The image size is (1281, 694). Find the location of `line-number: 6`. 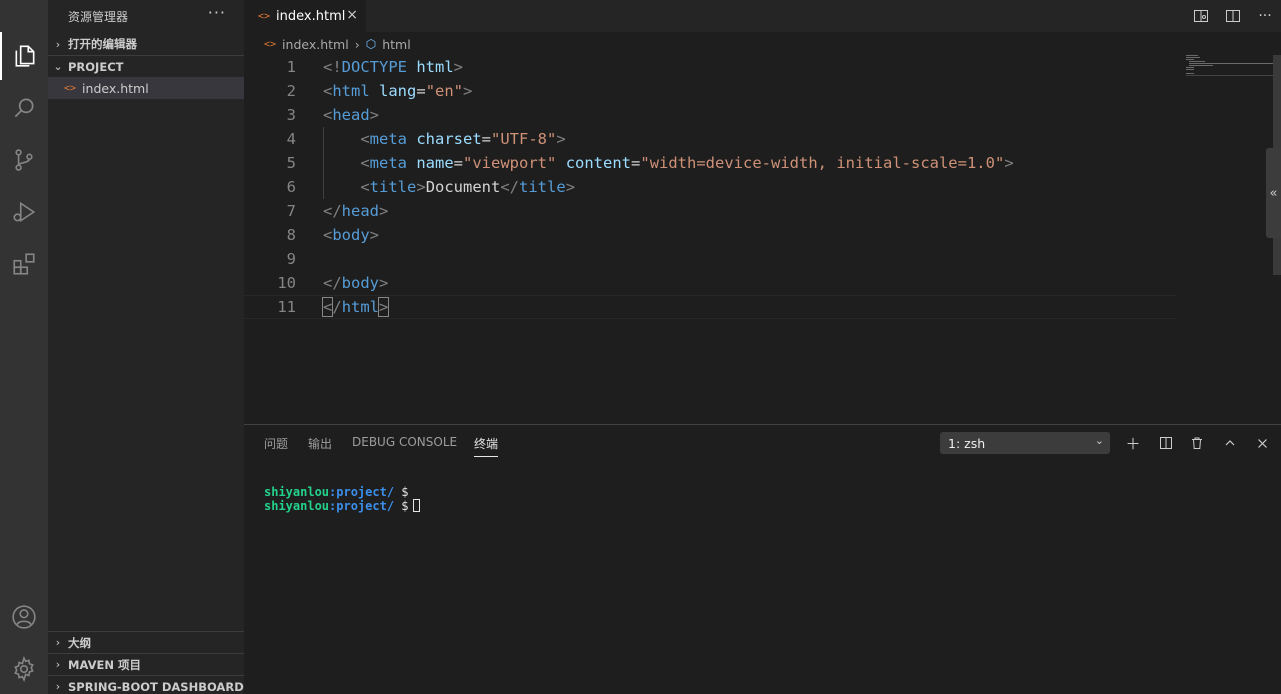

line-number: 6 is located at coordinates (291, 187).